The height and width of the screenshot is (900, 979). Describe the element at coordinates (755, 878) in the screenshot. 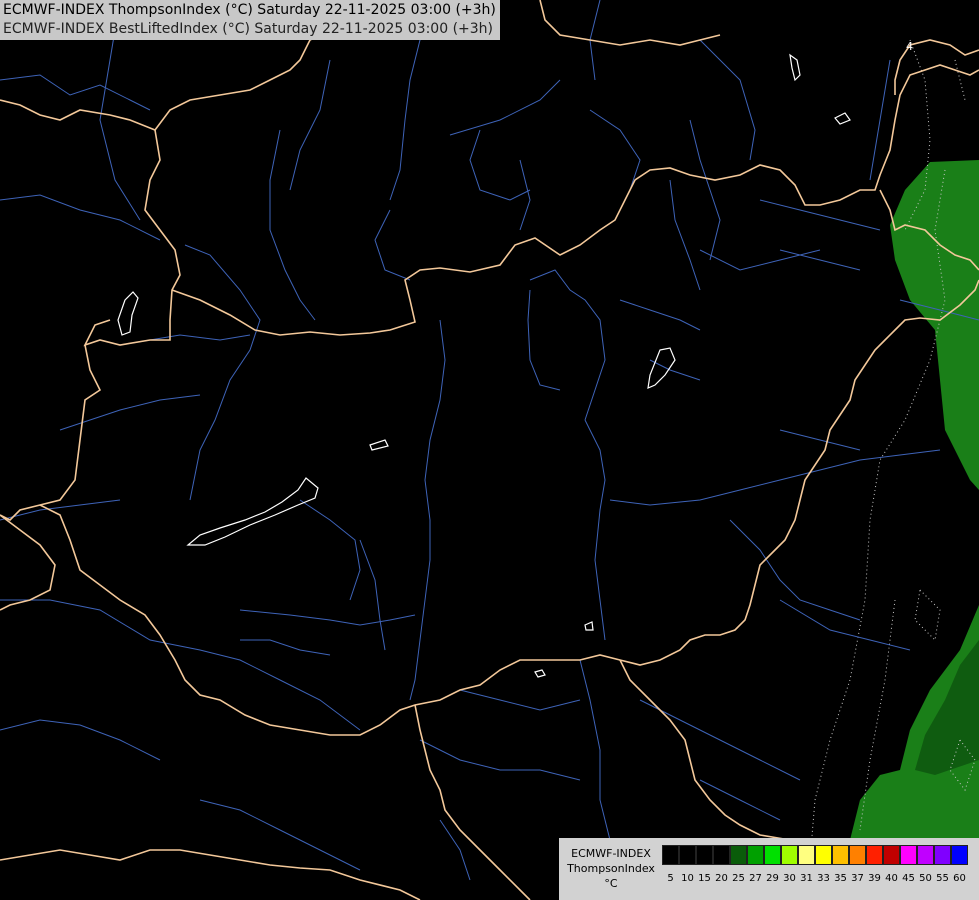

I see `legend-tick-label: 27` at that location.